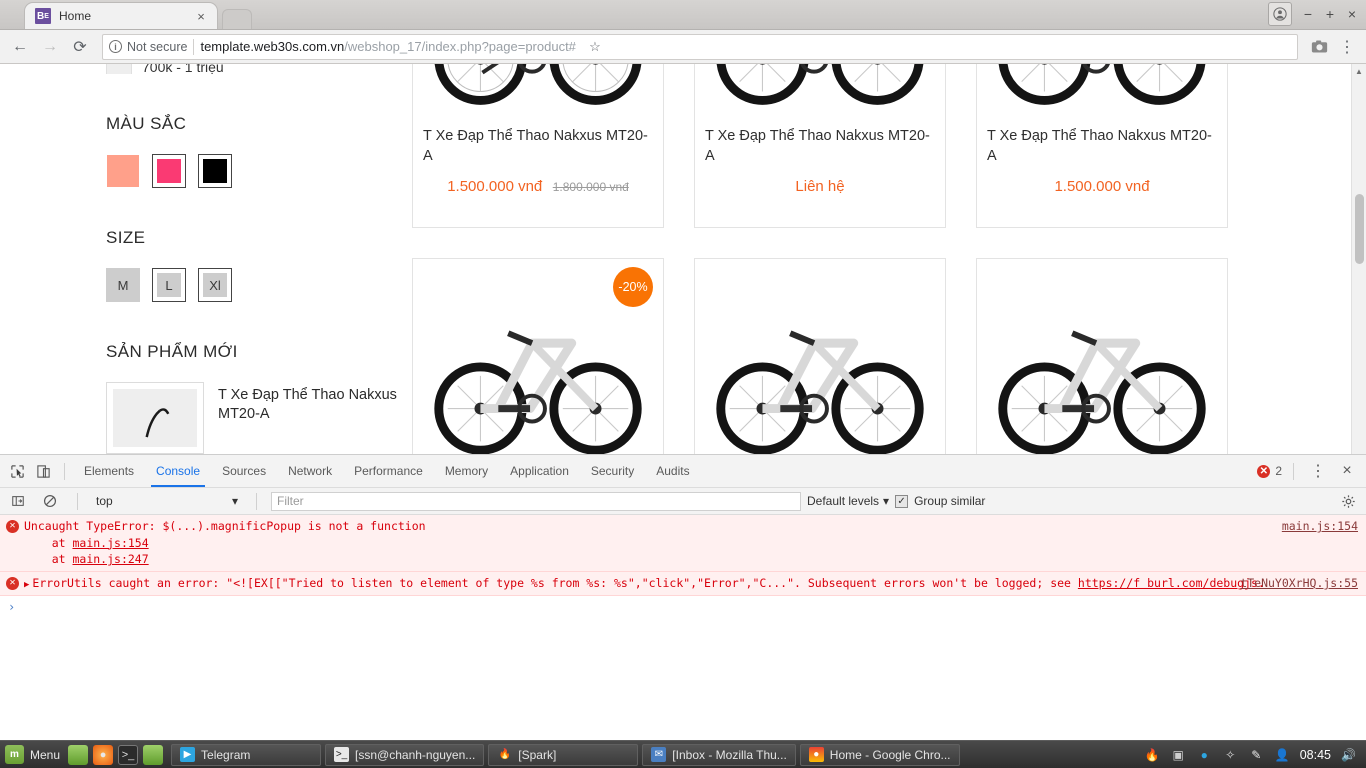 This screenshot has height=768, width=1366. I want to click on profile-avatar-button, so click(1280, 14).